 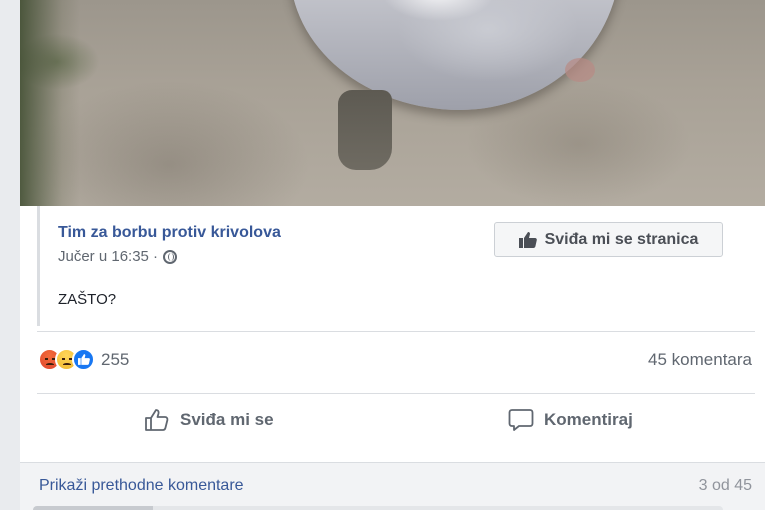 What do you see at coordinates (170, 256) in the screenshot?
I see `globe-icon` at bounding box center [170, 256].